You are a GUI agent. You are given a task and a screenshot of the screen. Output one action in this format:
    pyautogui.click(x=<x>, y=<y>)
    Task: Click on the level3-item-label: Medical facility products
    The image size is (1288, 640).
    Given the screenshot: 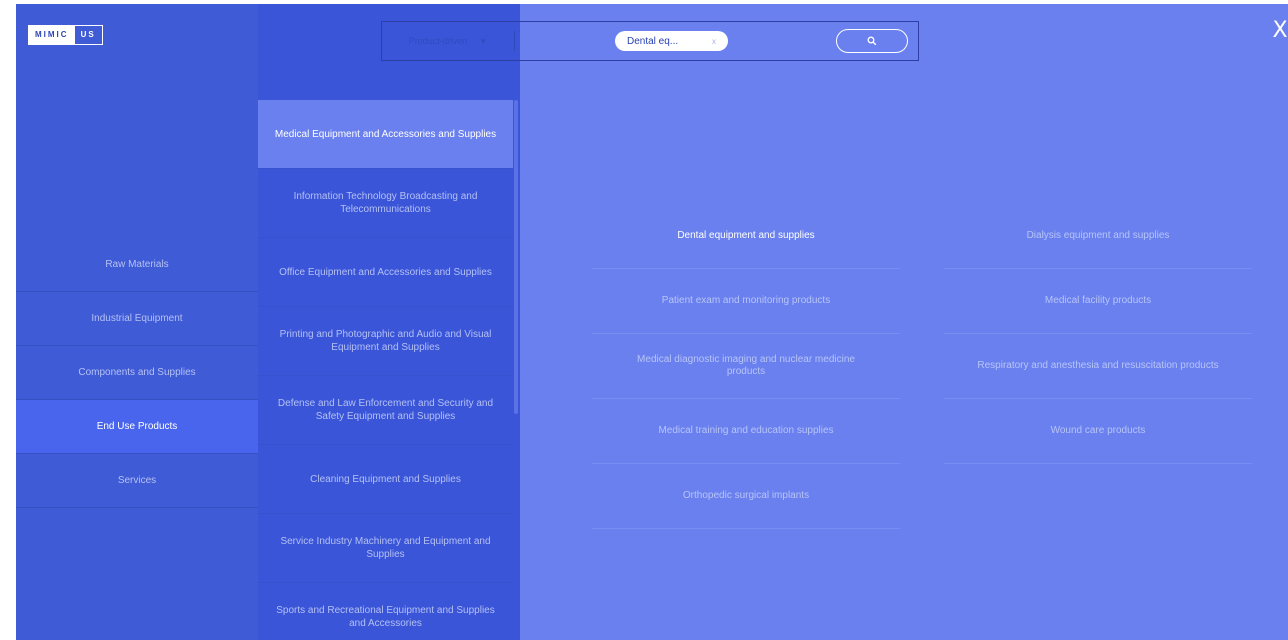 What is the action you would take?
    pyautogui.click(x=1098, y=300)
    